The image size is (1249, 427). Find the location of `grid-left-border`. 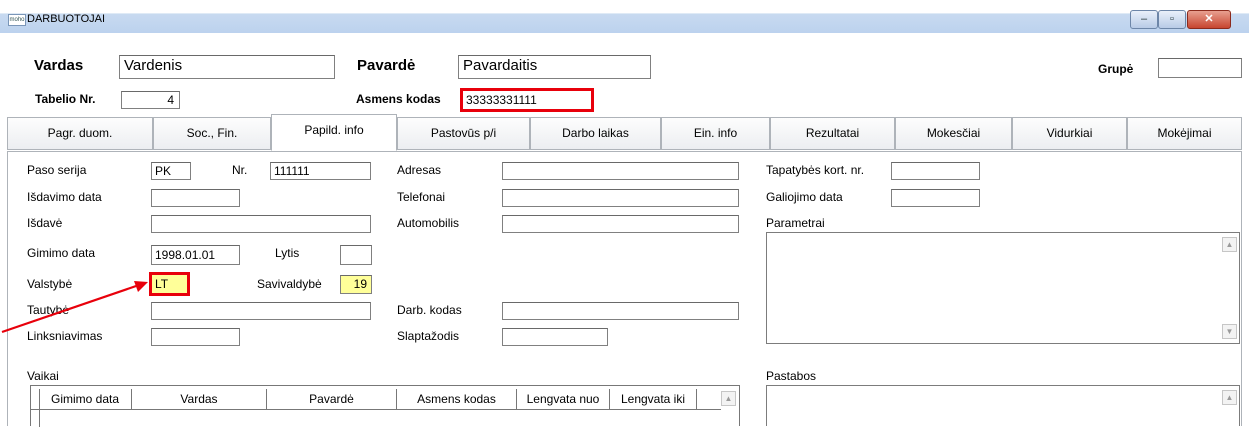

grid-left-border is located at coordinates (39, 408).